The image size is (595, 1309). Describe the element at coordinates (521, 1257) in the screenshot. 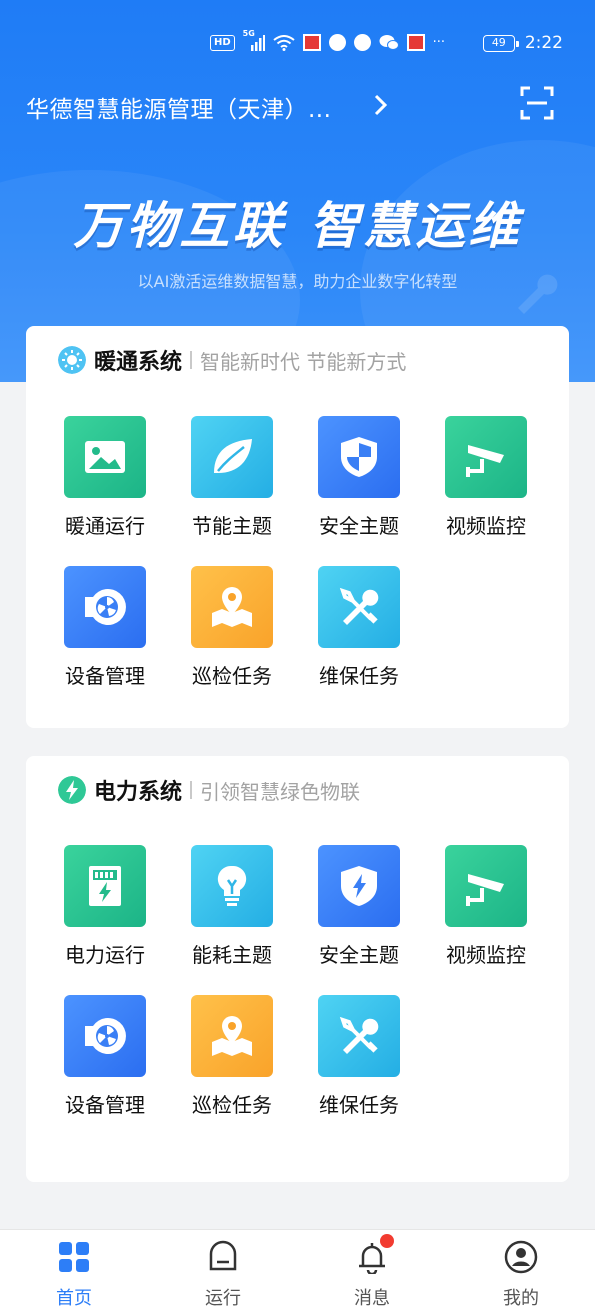

I see `profile-icon` at that location.